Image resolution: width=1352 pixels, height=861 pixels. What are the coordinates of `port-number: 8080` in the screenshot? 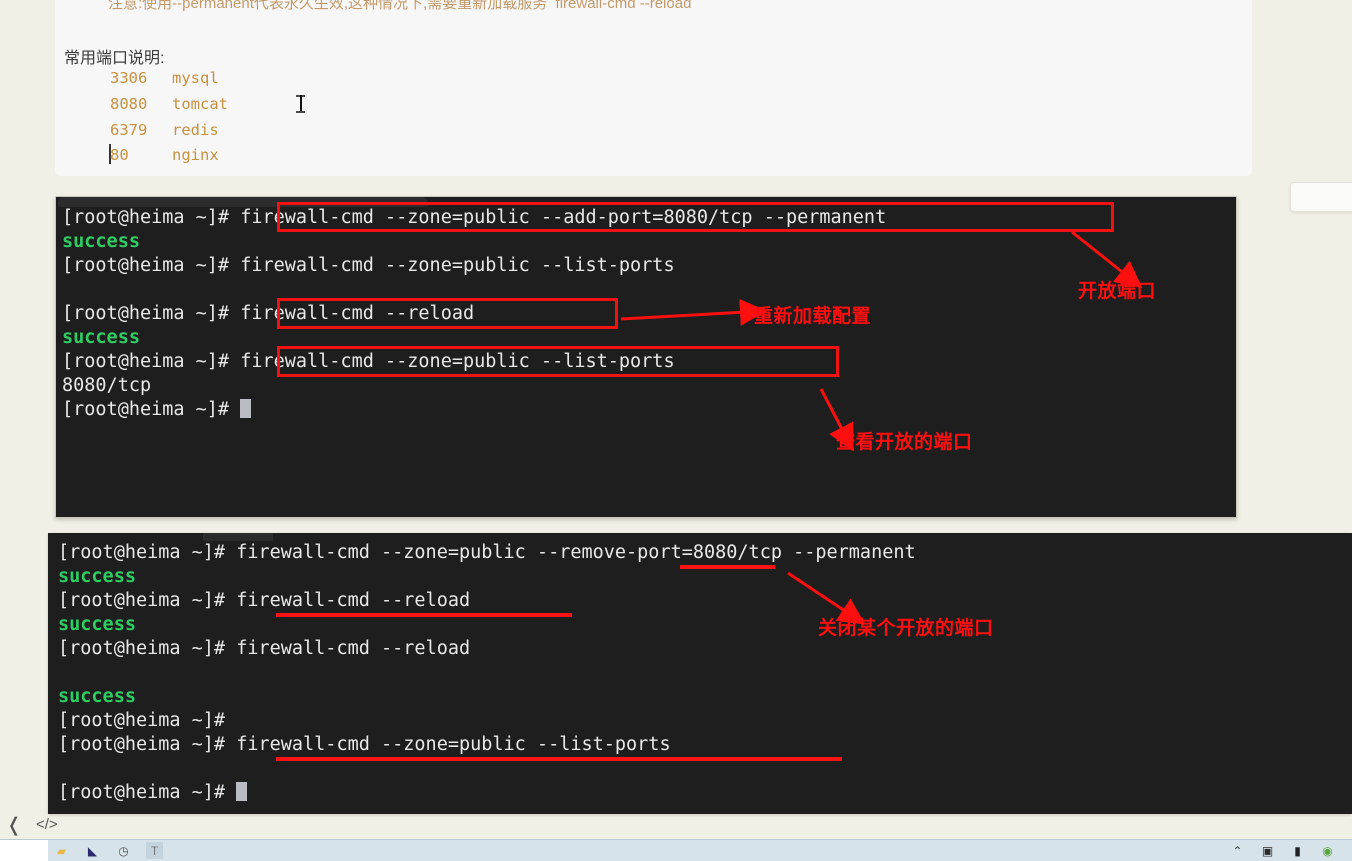 It's located at (129, 103).